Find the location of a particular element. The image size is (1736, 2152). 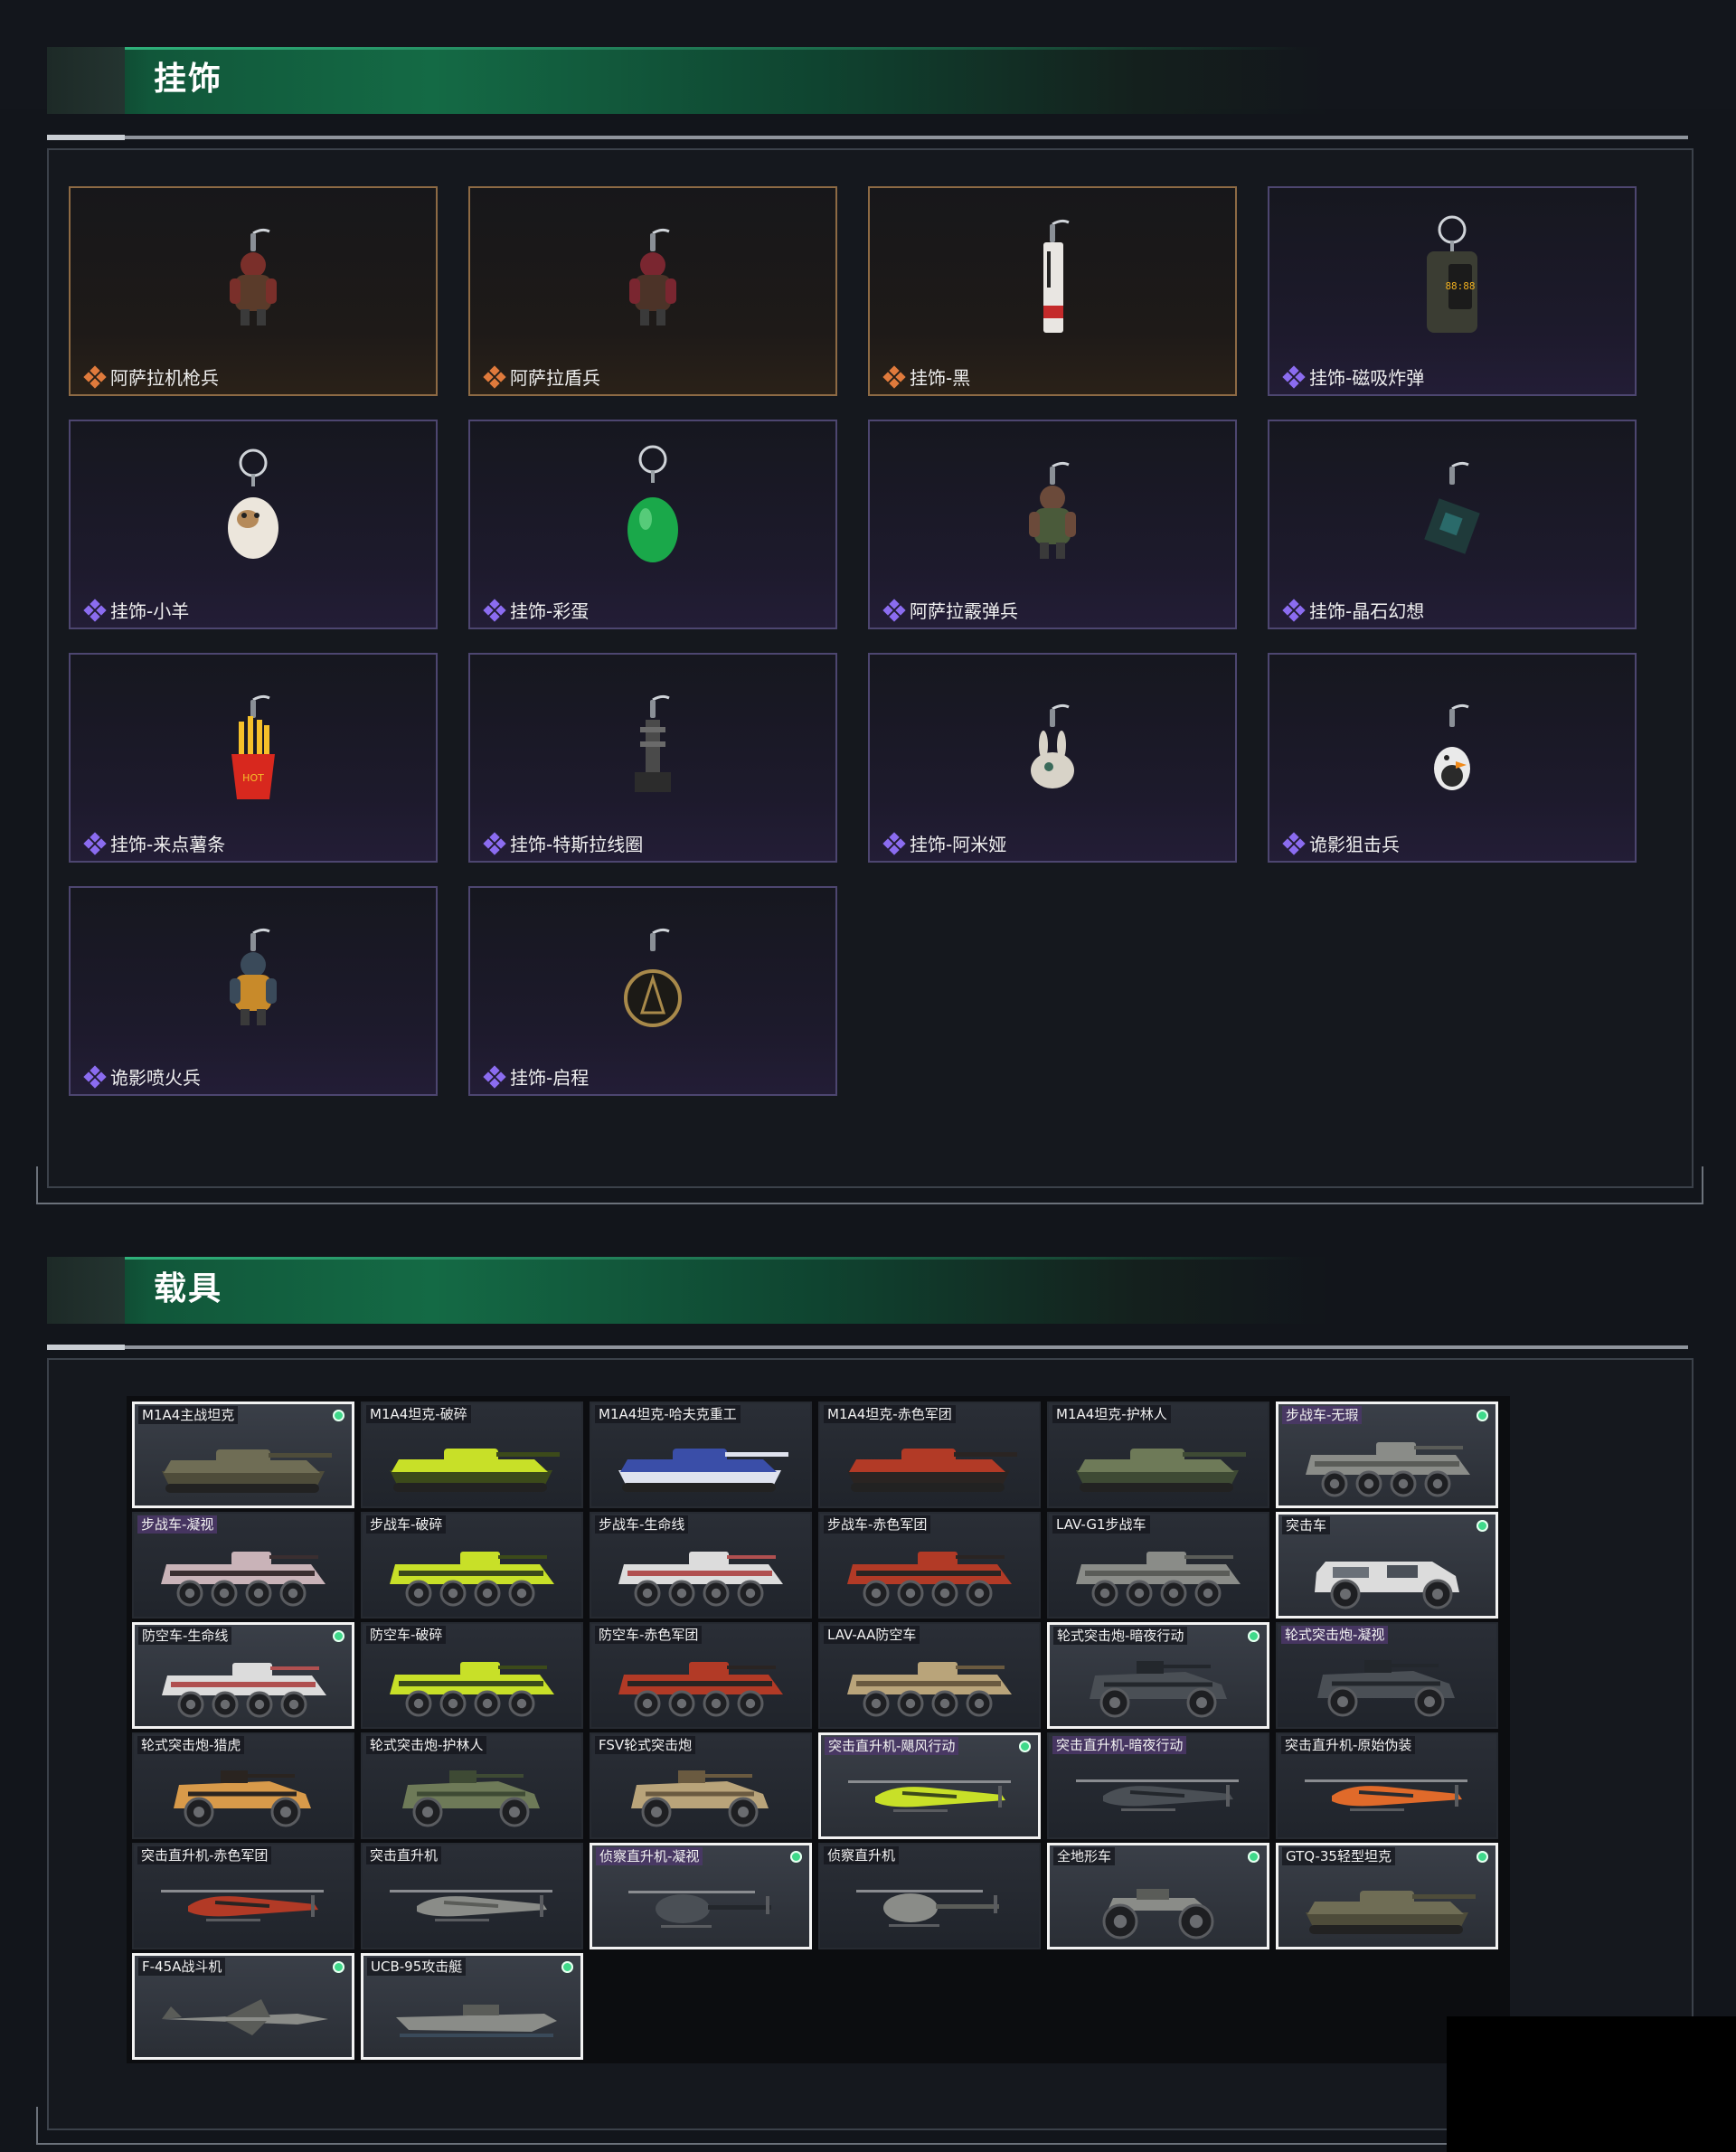

vehicle-label: GTQ-35轻型坦克 is located at coordinates (1339, 1856).